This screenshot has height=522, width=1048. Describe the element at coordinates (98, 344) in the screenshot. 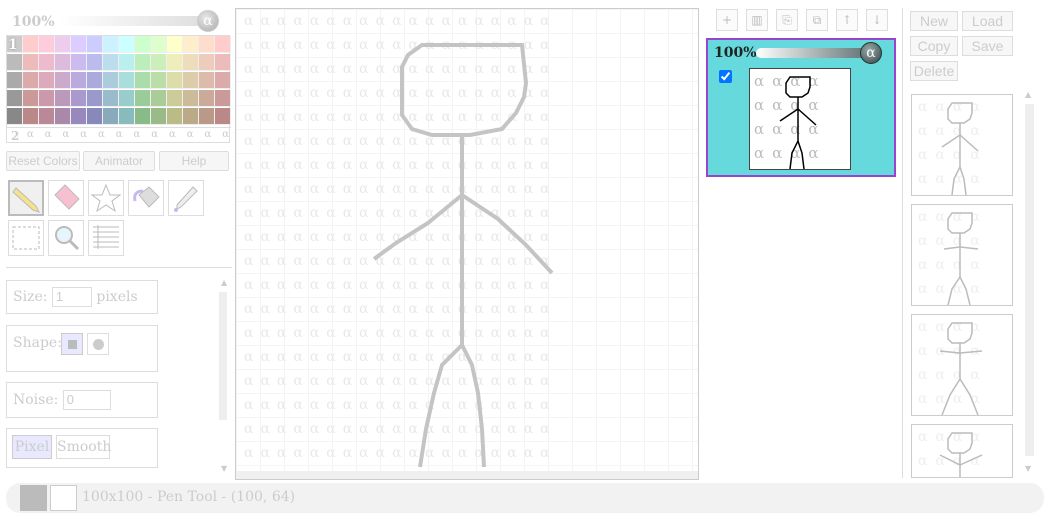

I see `round-shape-button` at that location.